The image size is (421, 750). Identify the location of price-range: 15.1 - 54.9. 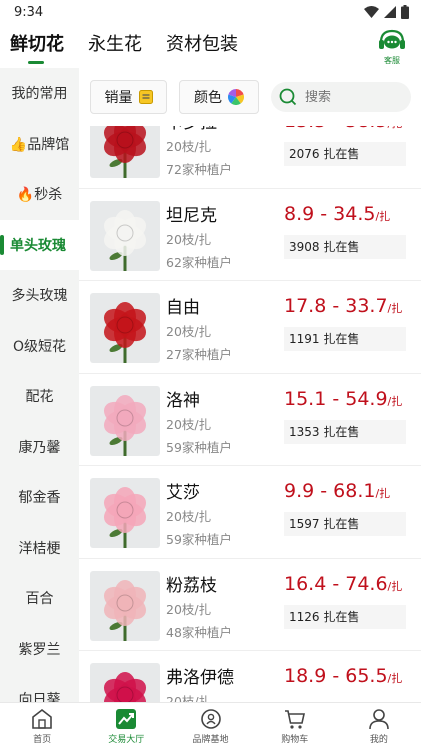
(336, 398).